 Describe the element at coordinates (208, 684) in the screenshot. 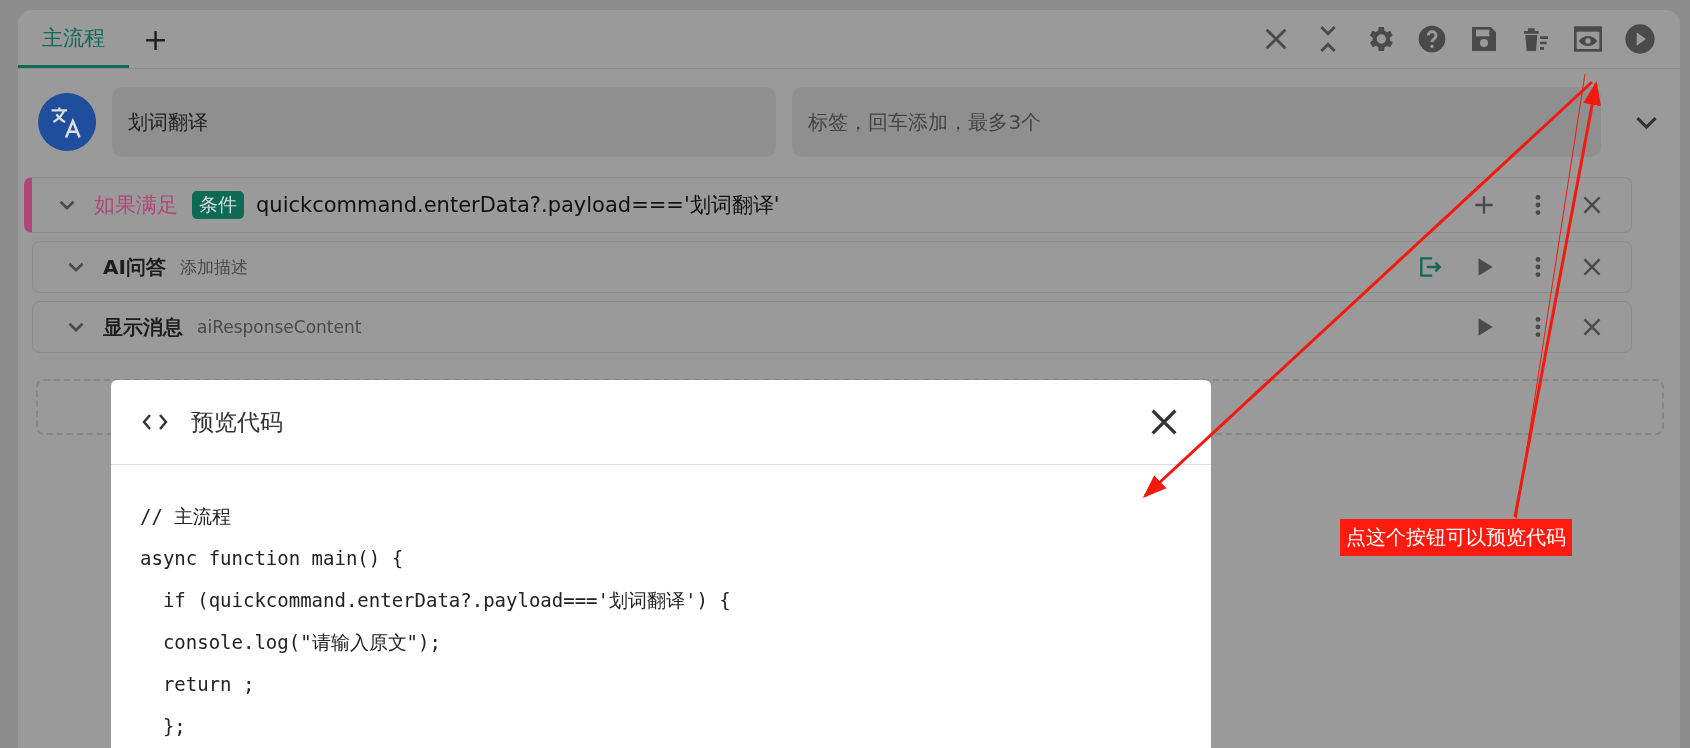

I see `code-line: return ;` at that location.